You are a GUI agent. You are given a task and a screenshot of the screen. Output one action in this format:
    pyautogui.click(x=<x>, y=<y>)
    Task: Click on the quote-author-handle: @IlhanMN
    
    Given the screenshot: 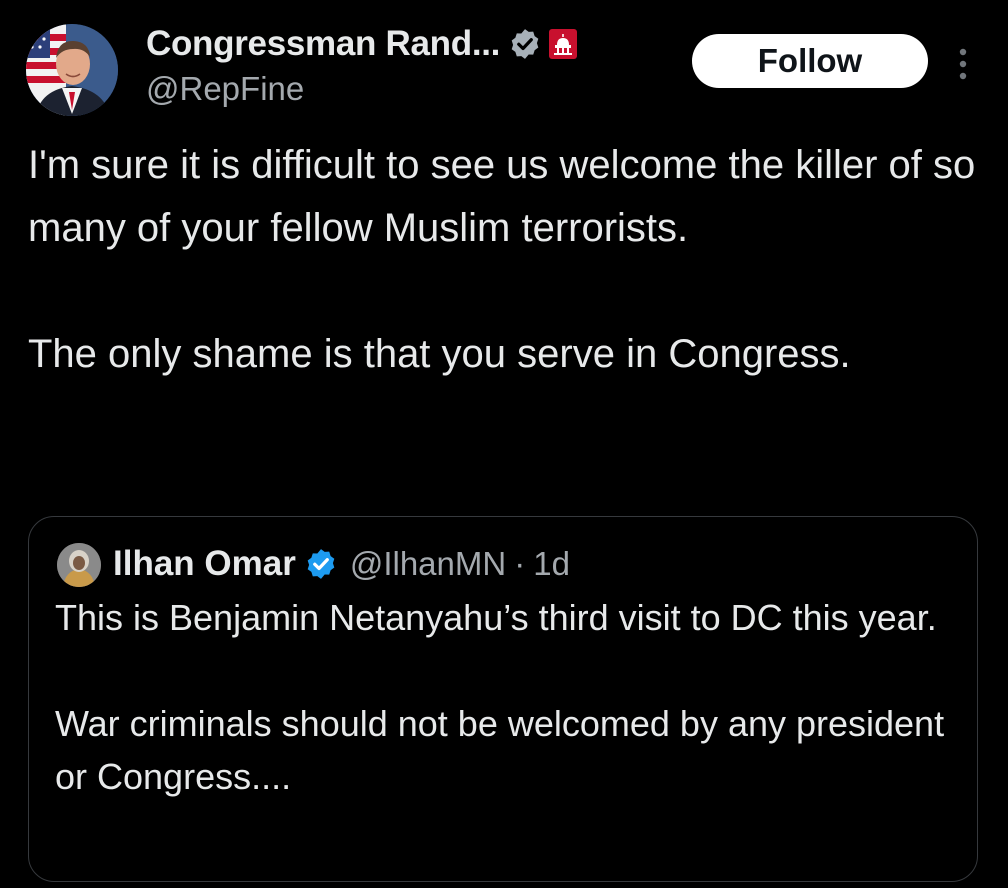 What is the action you would take?
    pyautogui.click(x=428, y=564)
    